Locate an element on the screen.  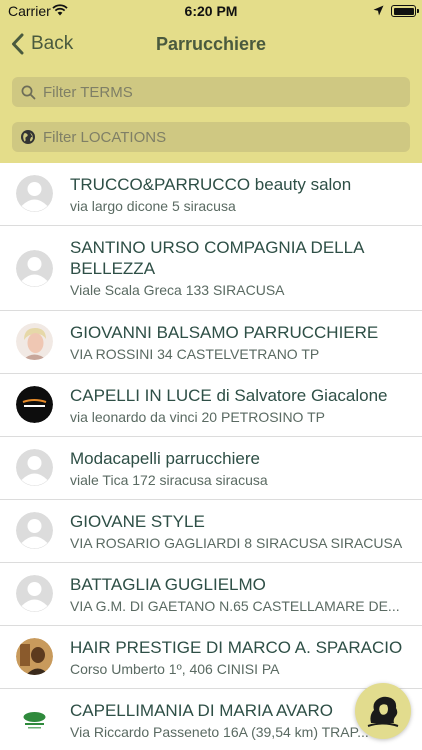
location-arrow-icon is located at coordinates (378, 10).